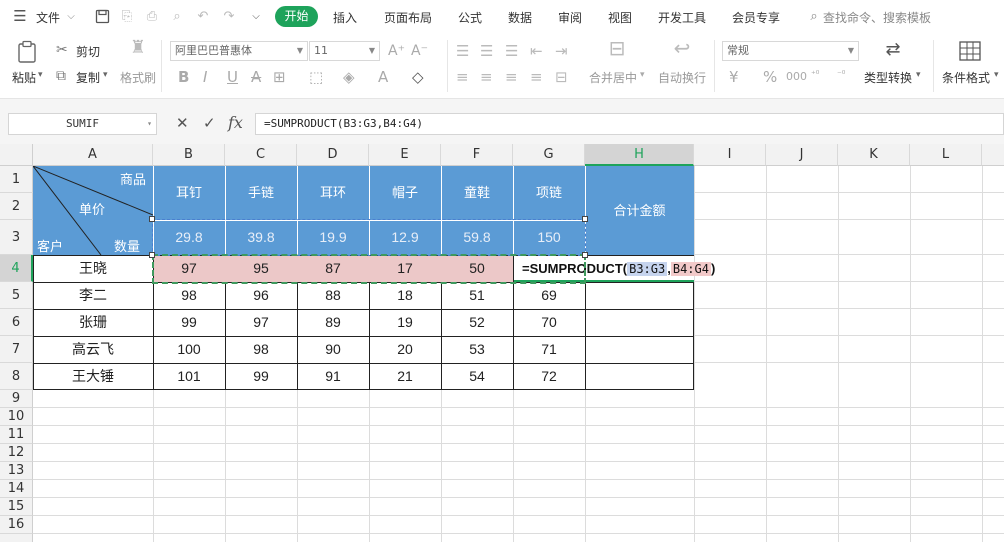  Describe the element at coordinates (88, 51) in the screenshot. I see `cut-button: 剪切` at that location.